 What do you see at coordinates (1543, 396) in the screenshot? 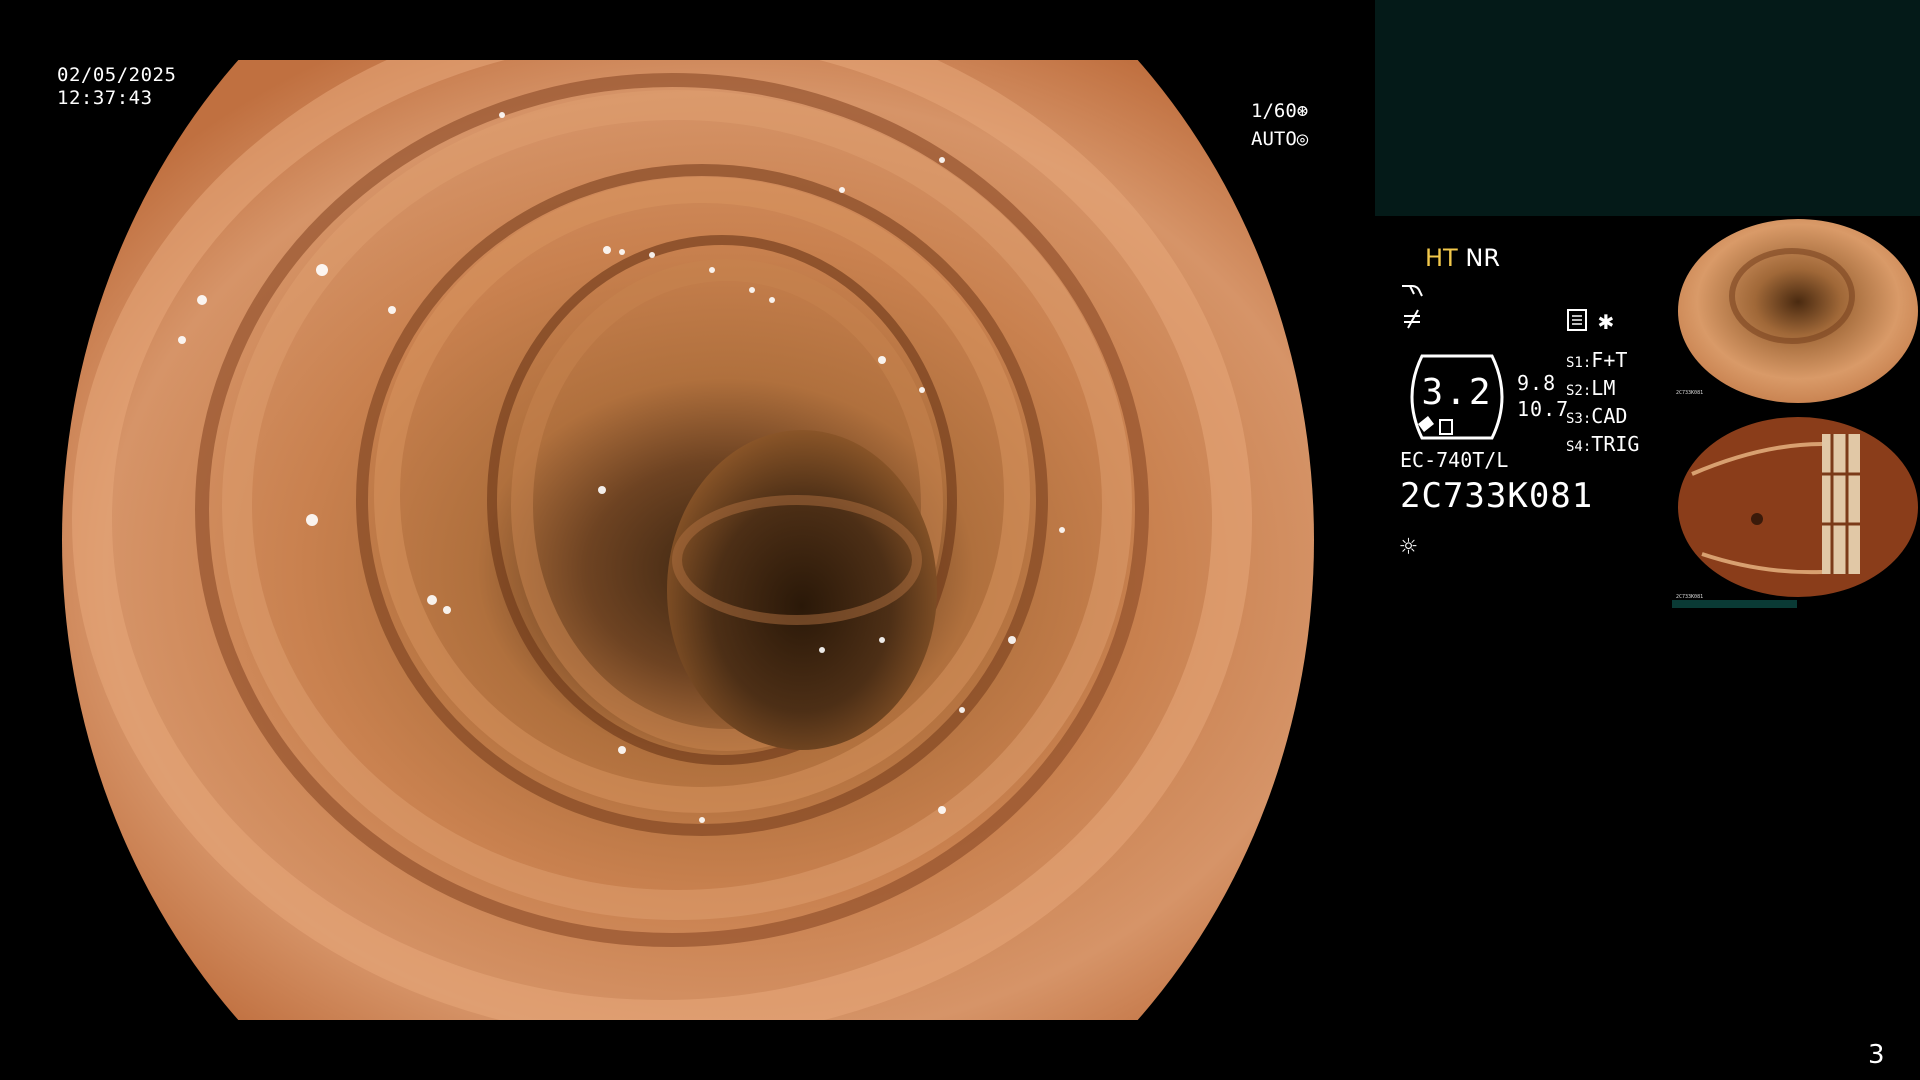
I see `zoom-side-values: 9.8 10.7` at bounding box center [1543, 396].